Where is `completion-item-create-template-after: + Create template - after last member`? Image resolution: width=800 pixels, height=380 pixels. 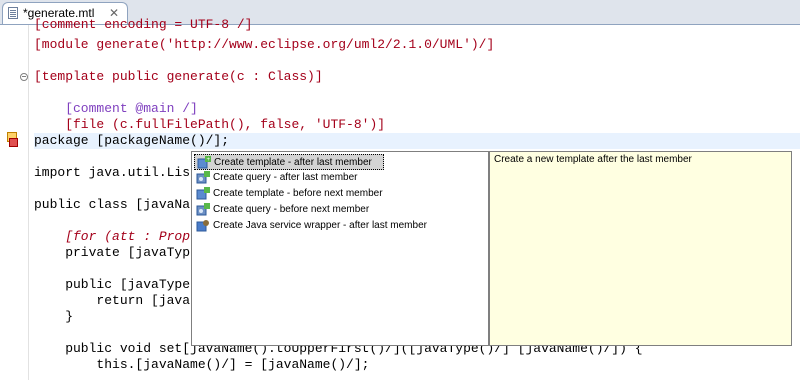
completion-item-create-template-after: + Create template - after last member is located at coordinates (289, 162).